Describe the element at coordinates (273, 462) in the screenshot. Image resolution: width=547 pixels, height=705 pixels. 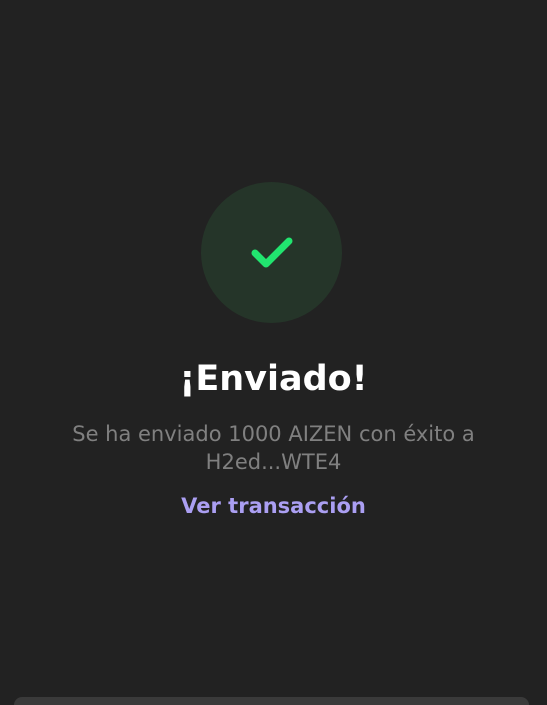
I see `recipient-address: H2ed...WTE4` at that location.